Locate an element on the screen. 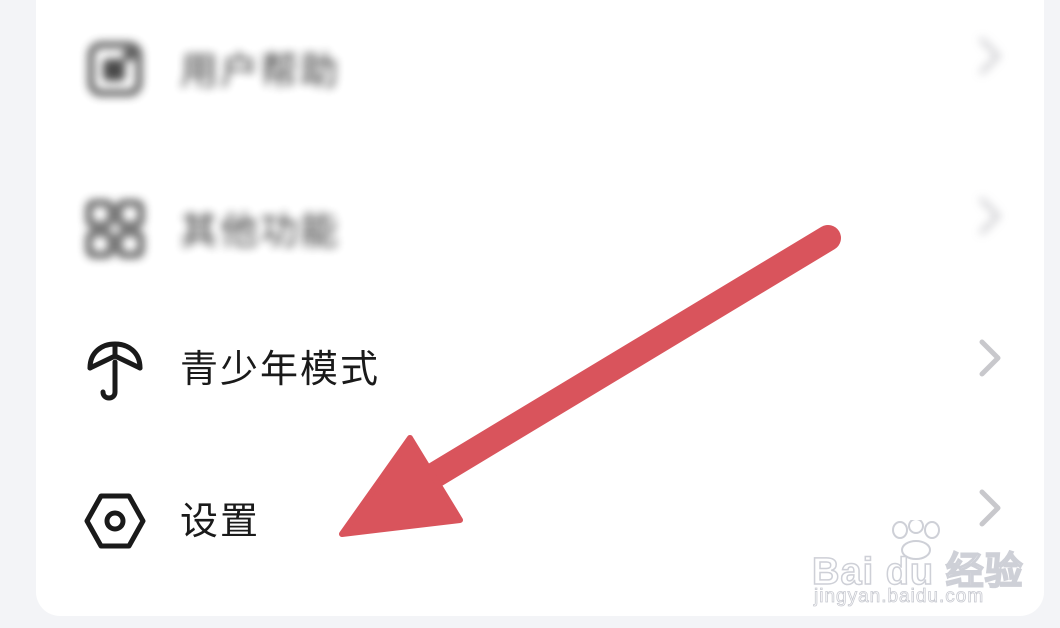 This screenshot has height=628, width=1060. menu-item-label: 用户帮助 is located at coordinates (260, 71).